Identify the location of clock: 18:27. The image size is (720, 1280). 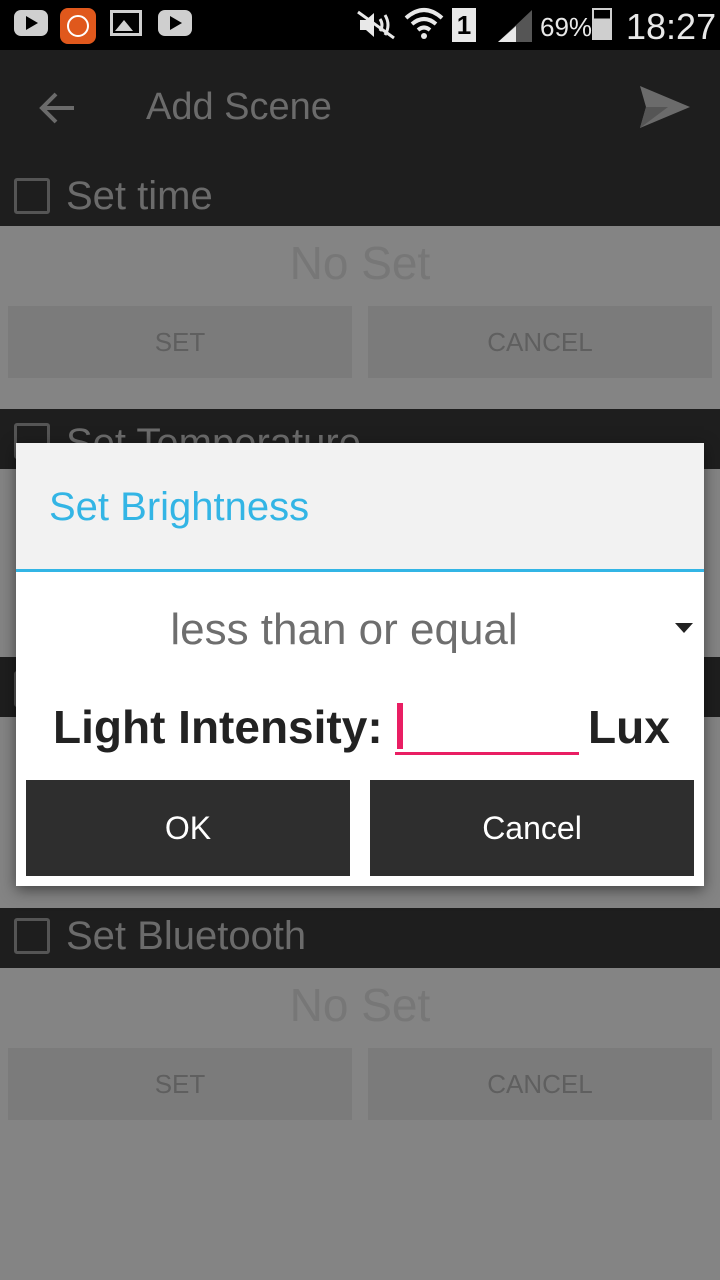
(671, 26).